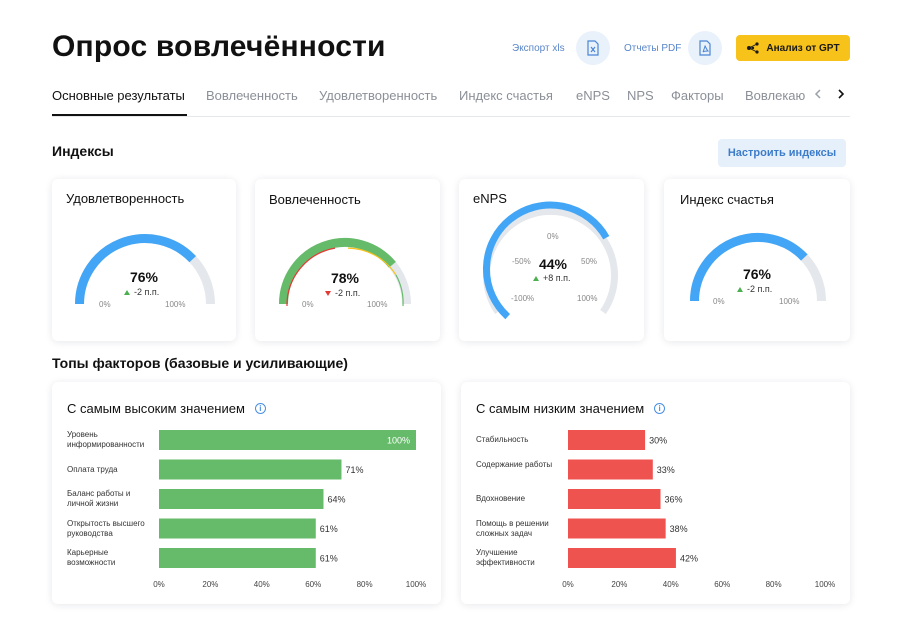  I want to click on bar-category-label: Стабильность, so click(502, 439).